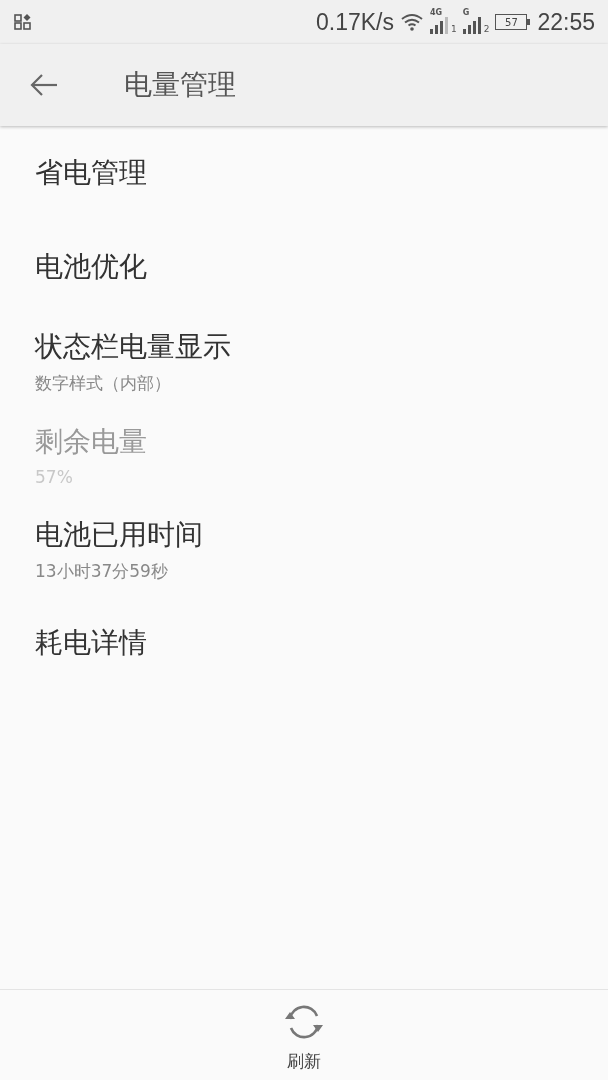 The width and height of the screenshot is (608, 1080). What do you see at coordinates (411, 22) in the screenshot?
I see `wifi-icon` at bounding box center [411, 22].